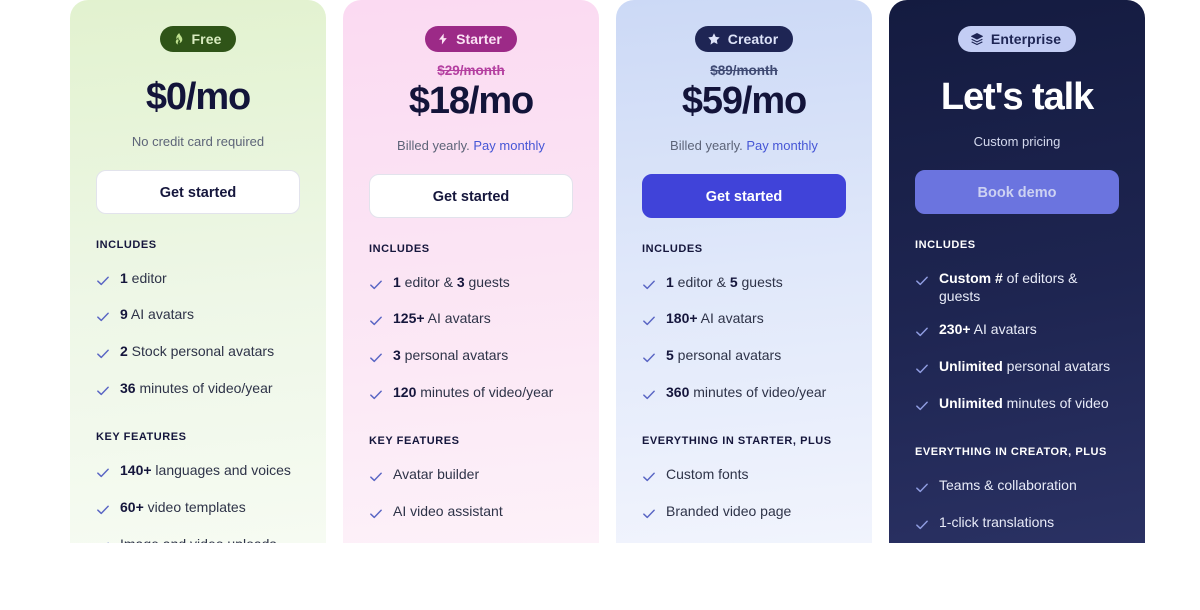 This screenshot has width=1200, height=610. What do you see at coordinates (198, 280) in the screenshot?
I see `feature-item: 1 editor` at bounding box center [198, 280].